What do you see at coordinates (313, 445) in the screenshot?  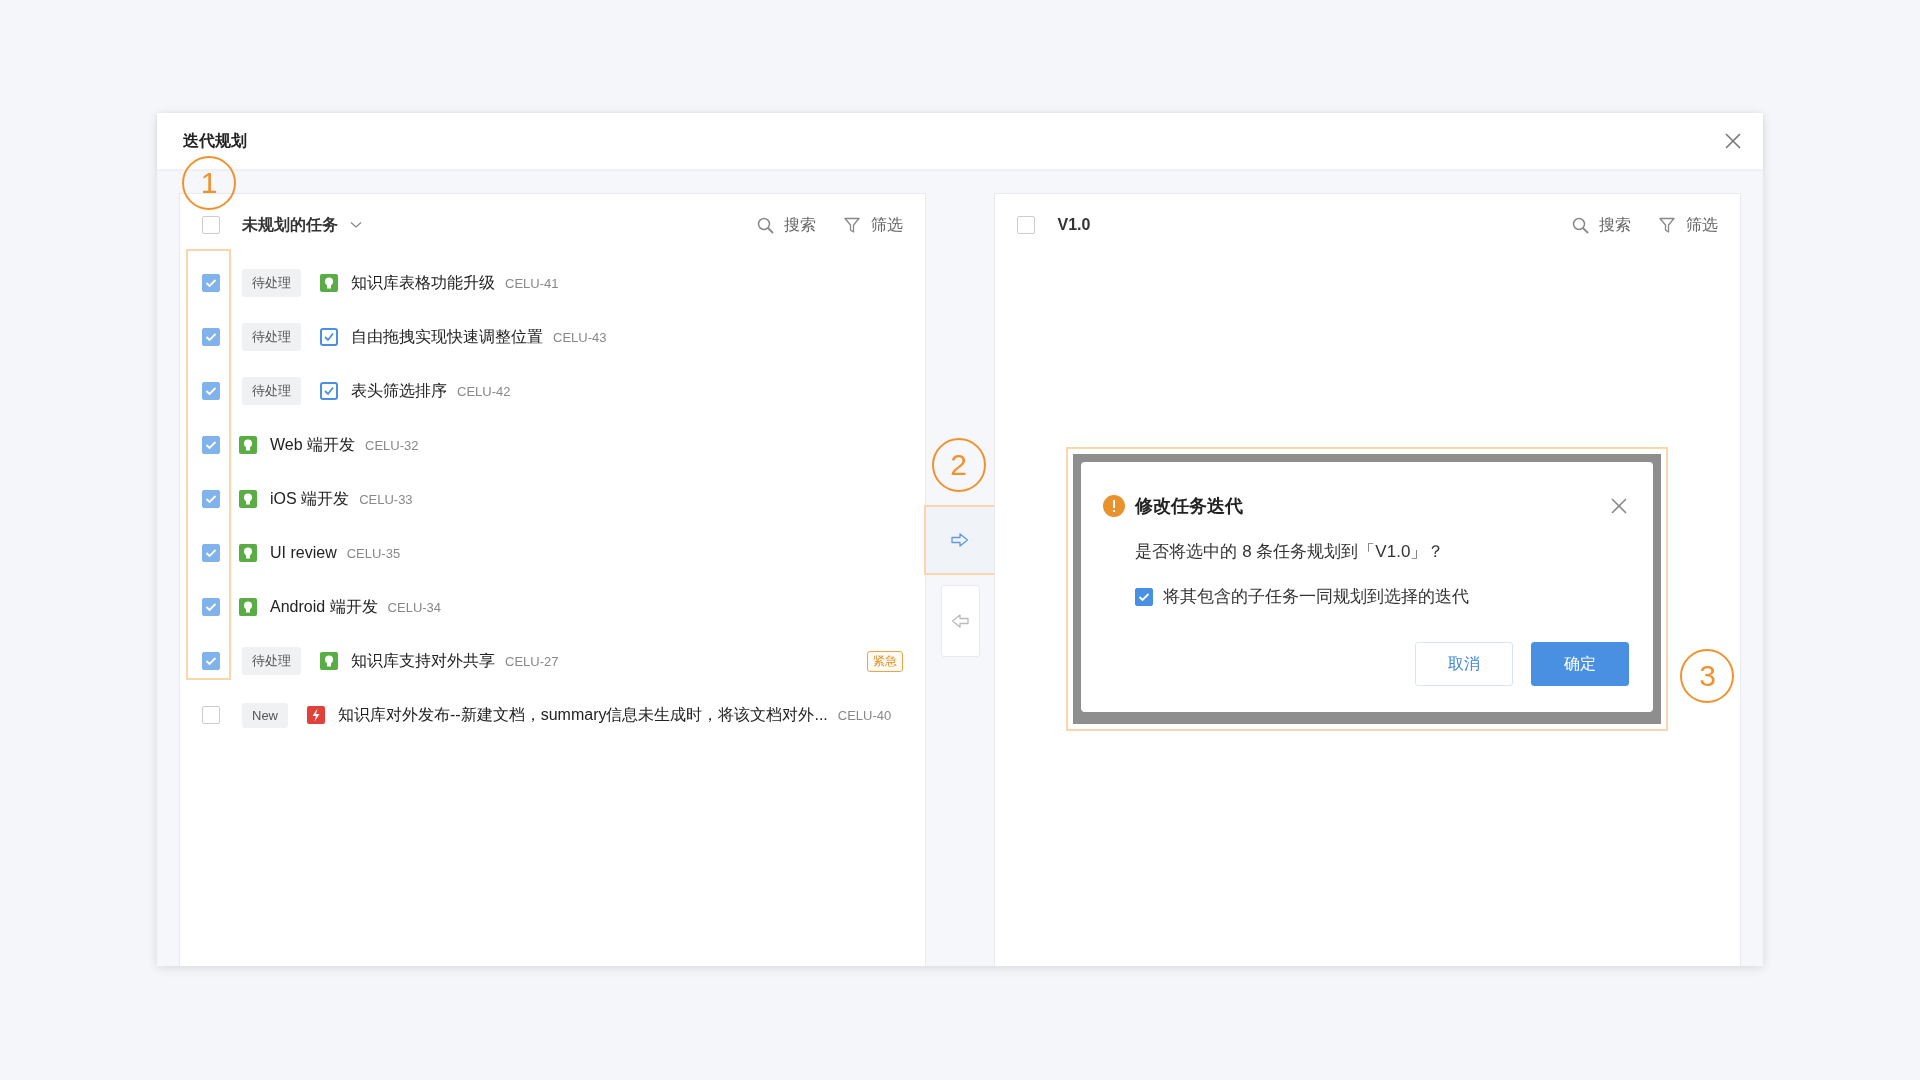 I see `task-title: Web 端开发` at bounding box center [313, 445].